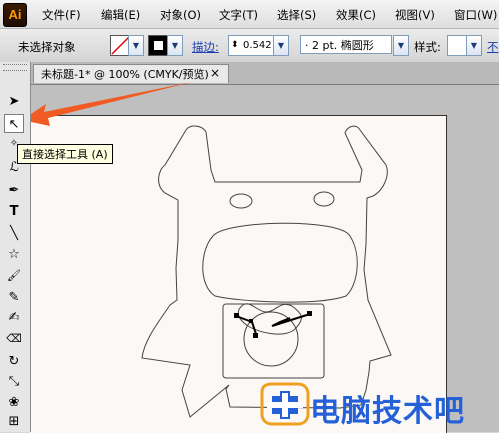  I want to click on warp-tool-icon: ❀, so click(14, 402).